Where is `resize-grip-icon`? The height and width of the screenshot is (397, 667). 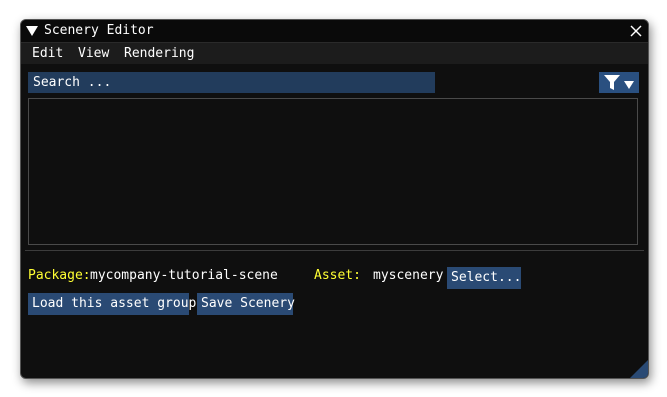
resize-grip-icon is located at coordinates (639, 369).